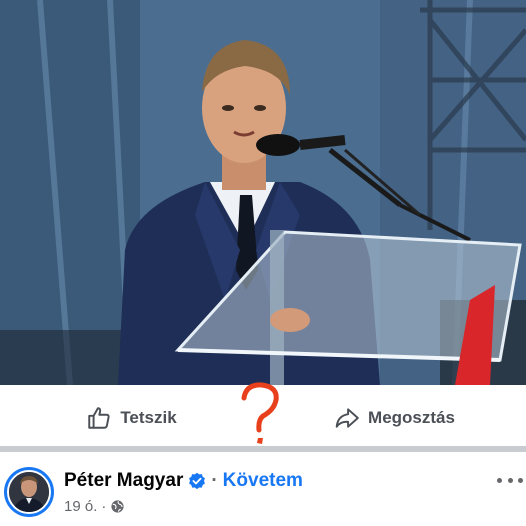  I want to click on thumbs-up-icon, so click(99, 418).